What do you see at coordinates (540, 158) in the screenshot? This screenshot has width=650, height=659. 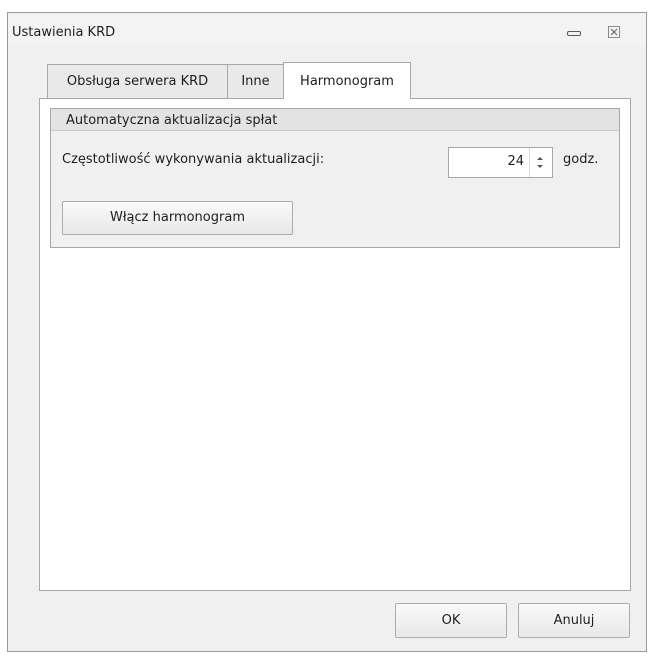 I see `spin-up-icon` at bounding box center [540, 158].